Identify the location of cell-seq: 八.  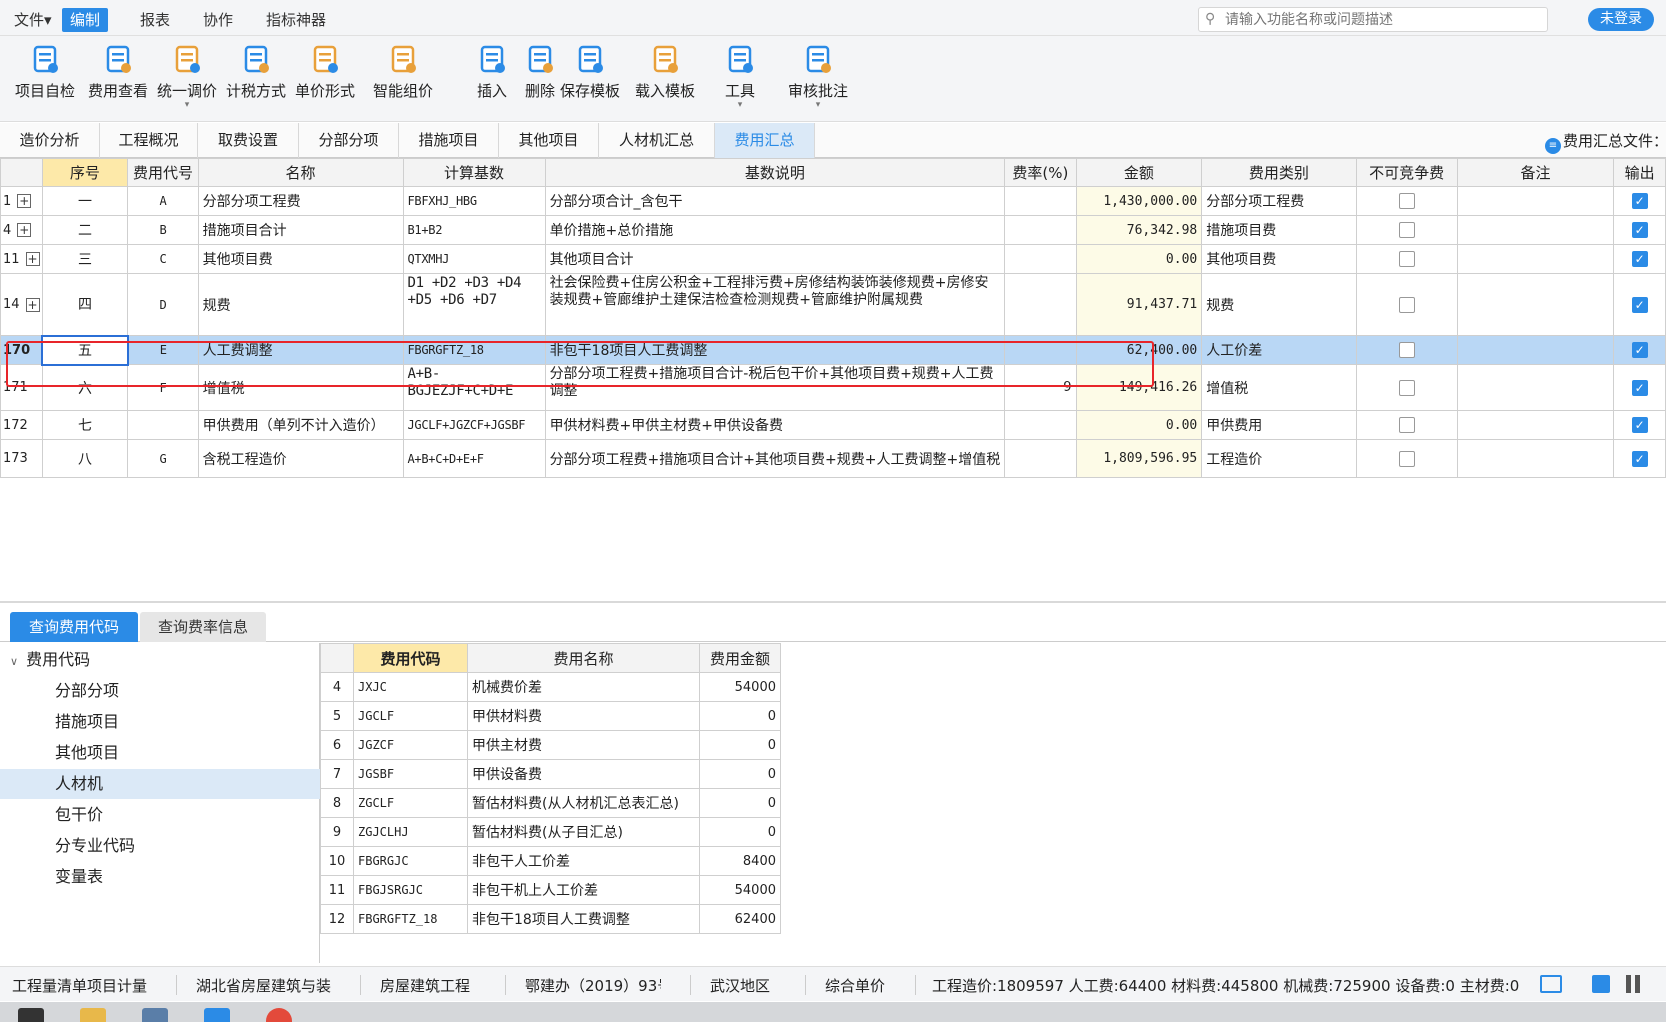
(85, 458).